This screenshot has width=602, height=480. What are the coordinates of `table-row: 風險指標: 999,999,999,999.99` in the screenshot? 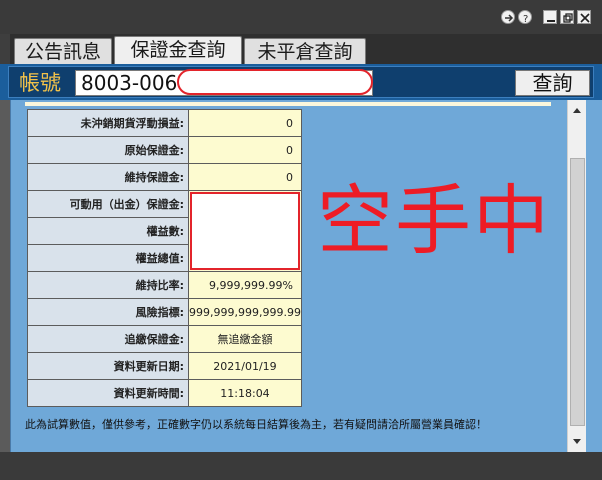 It's located at (164, 312).